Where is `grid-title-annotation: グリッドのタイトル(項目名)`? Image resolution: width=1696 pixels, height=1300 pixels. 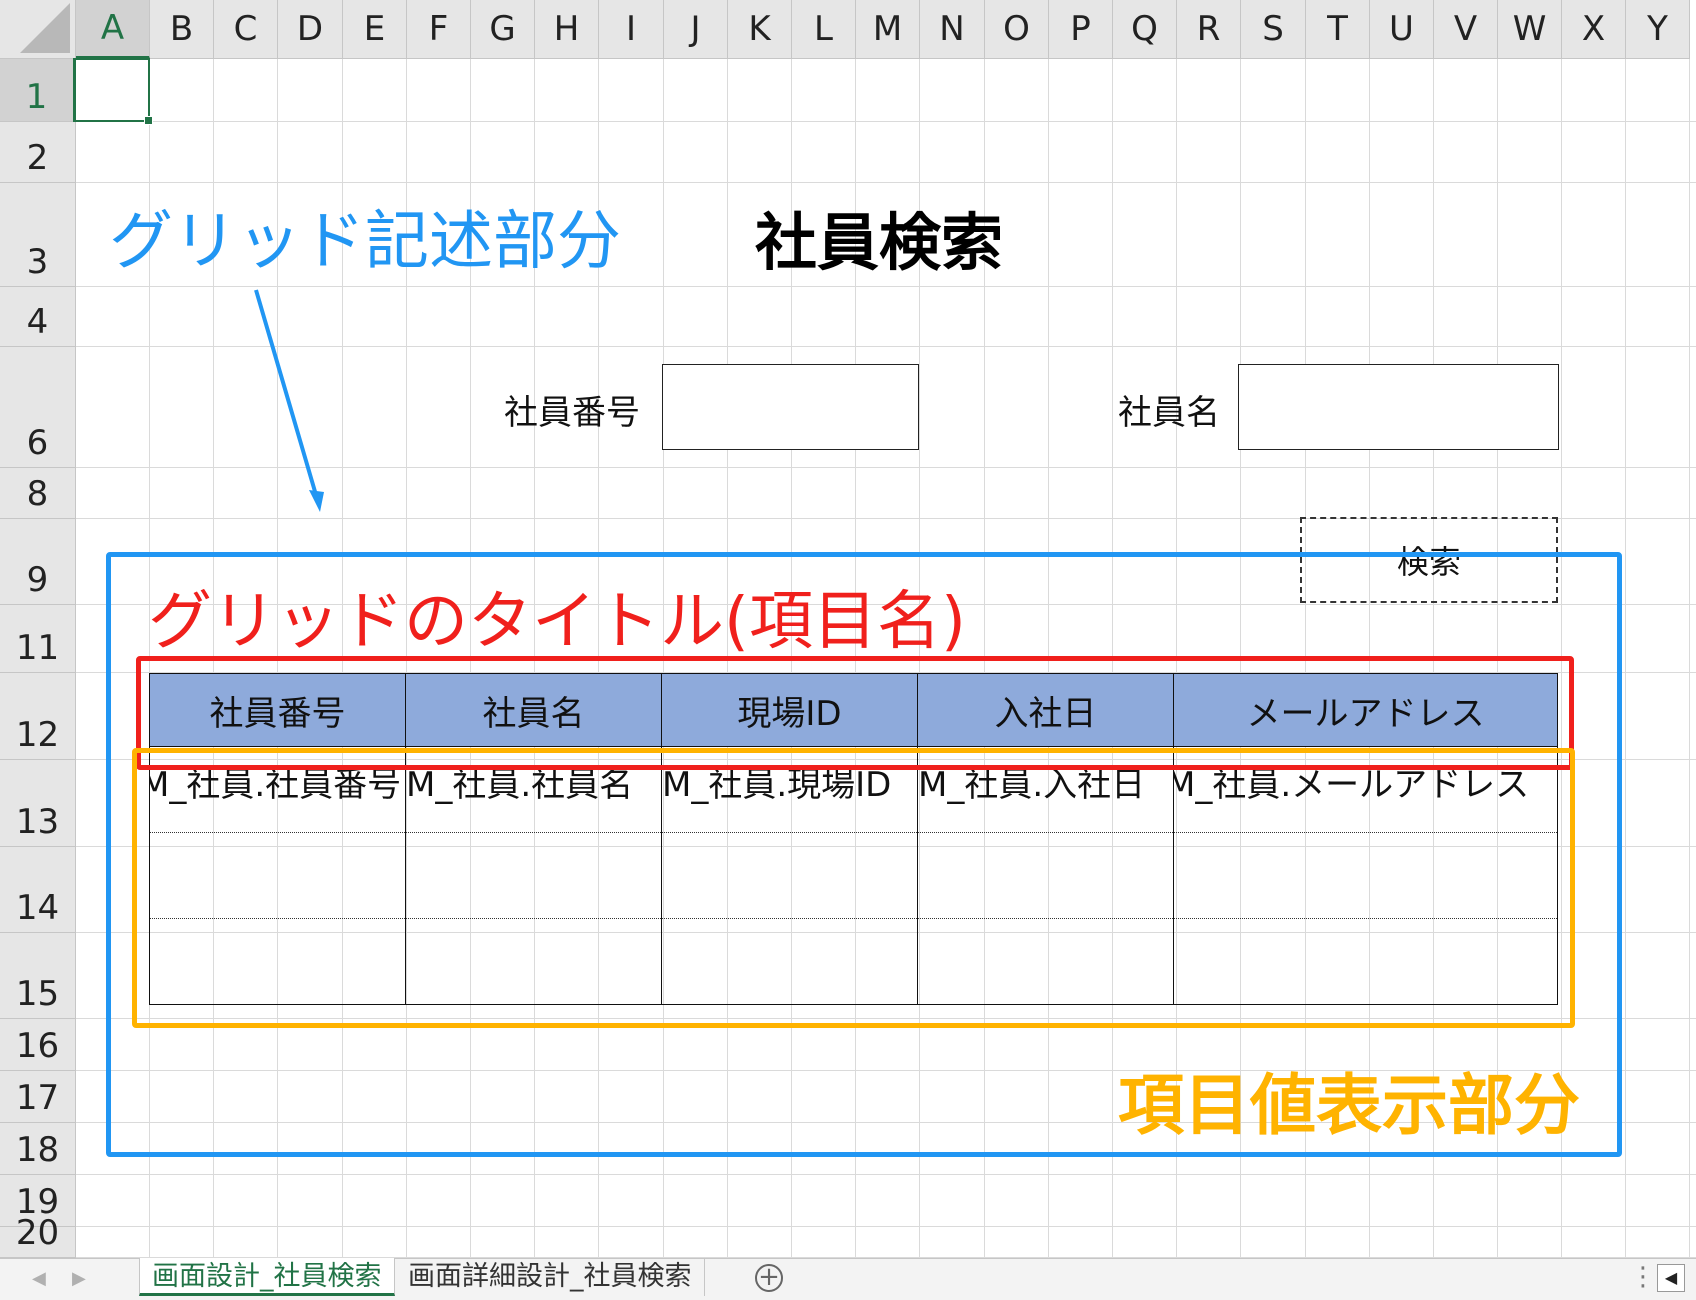 grid-title-annotation: グリッドのタイトル(項目名) is located at coordinates (557, 622).